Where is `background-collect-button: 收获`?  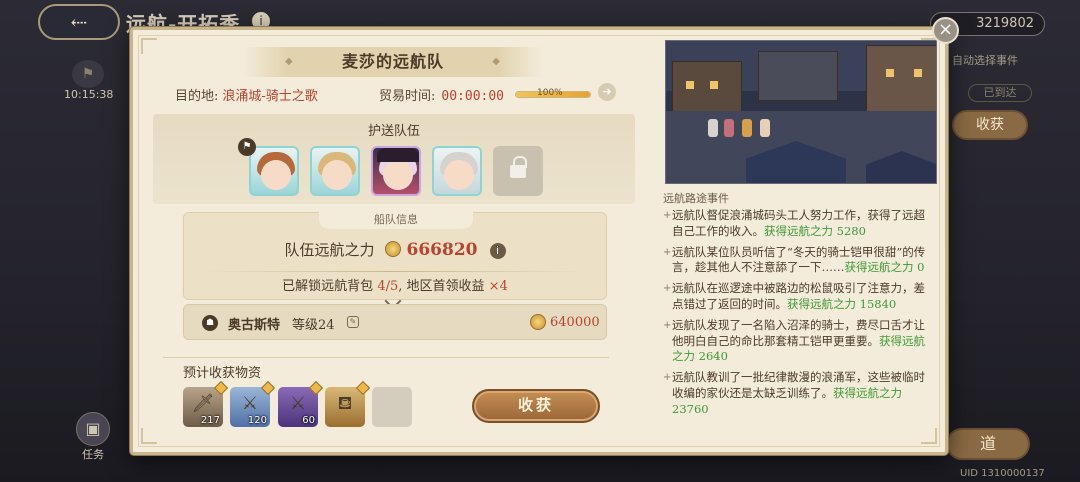 background-collect-button: 收获 is located at coordinates (990, 125).